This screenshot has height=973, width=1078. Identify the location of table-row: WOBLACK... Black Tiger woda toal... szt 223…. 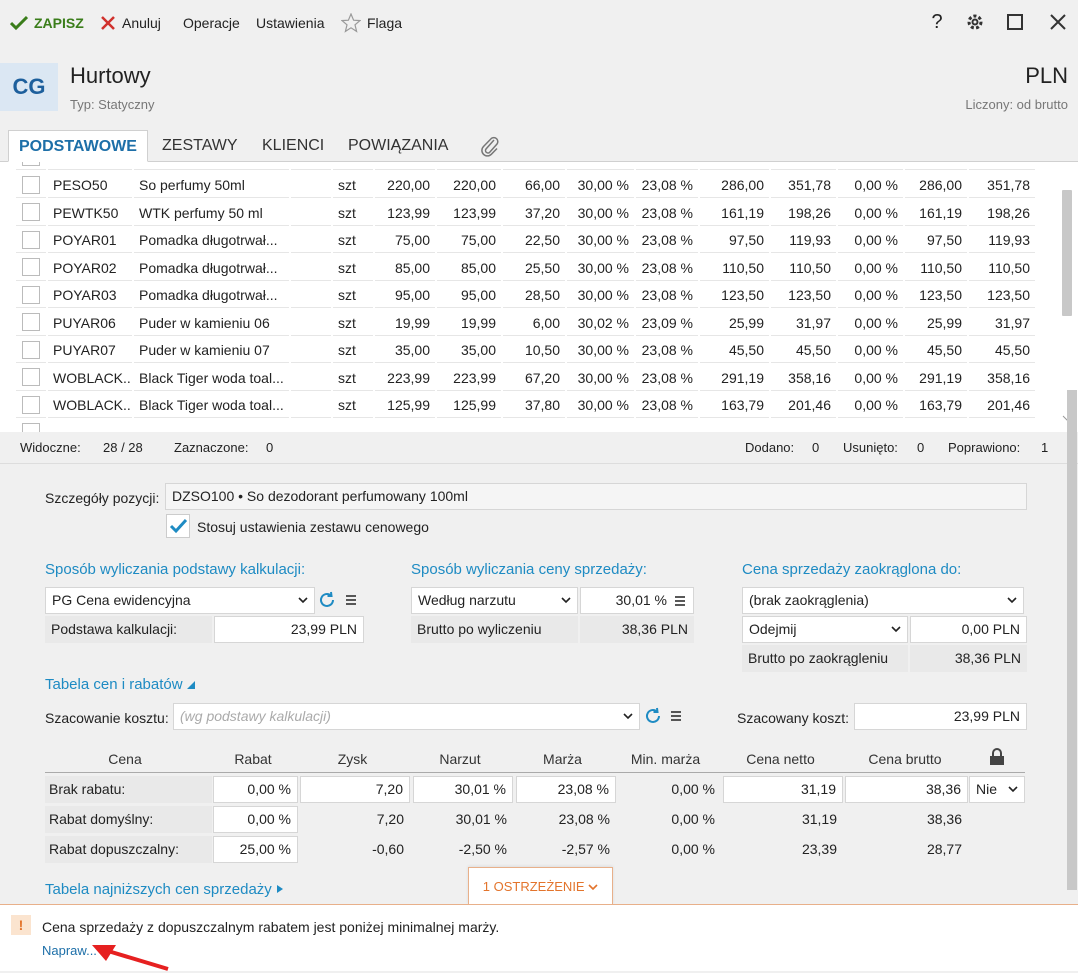
(526, 379).